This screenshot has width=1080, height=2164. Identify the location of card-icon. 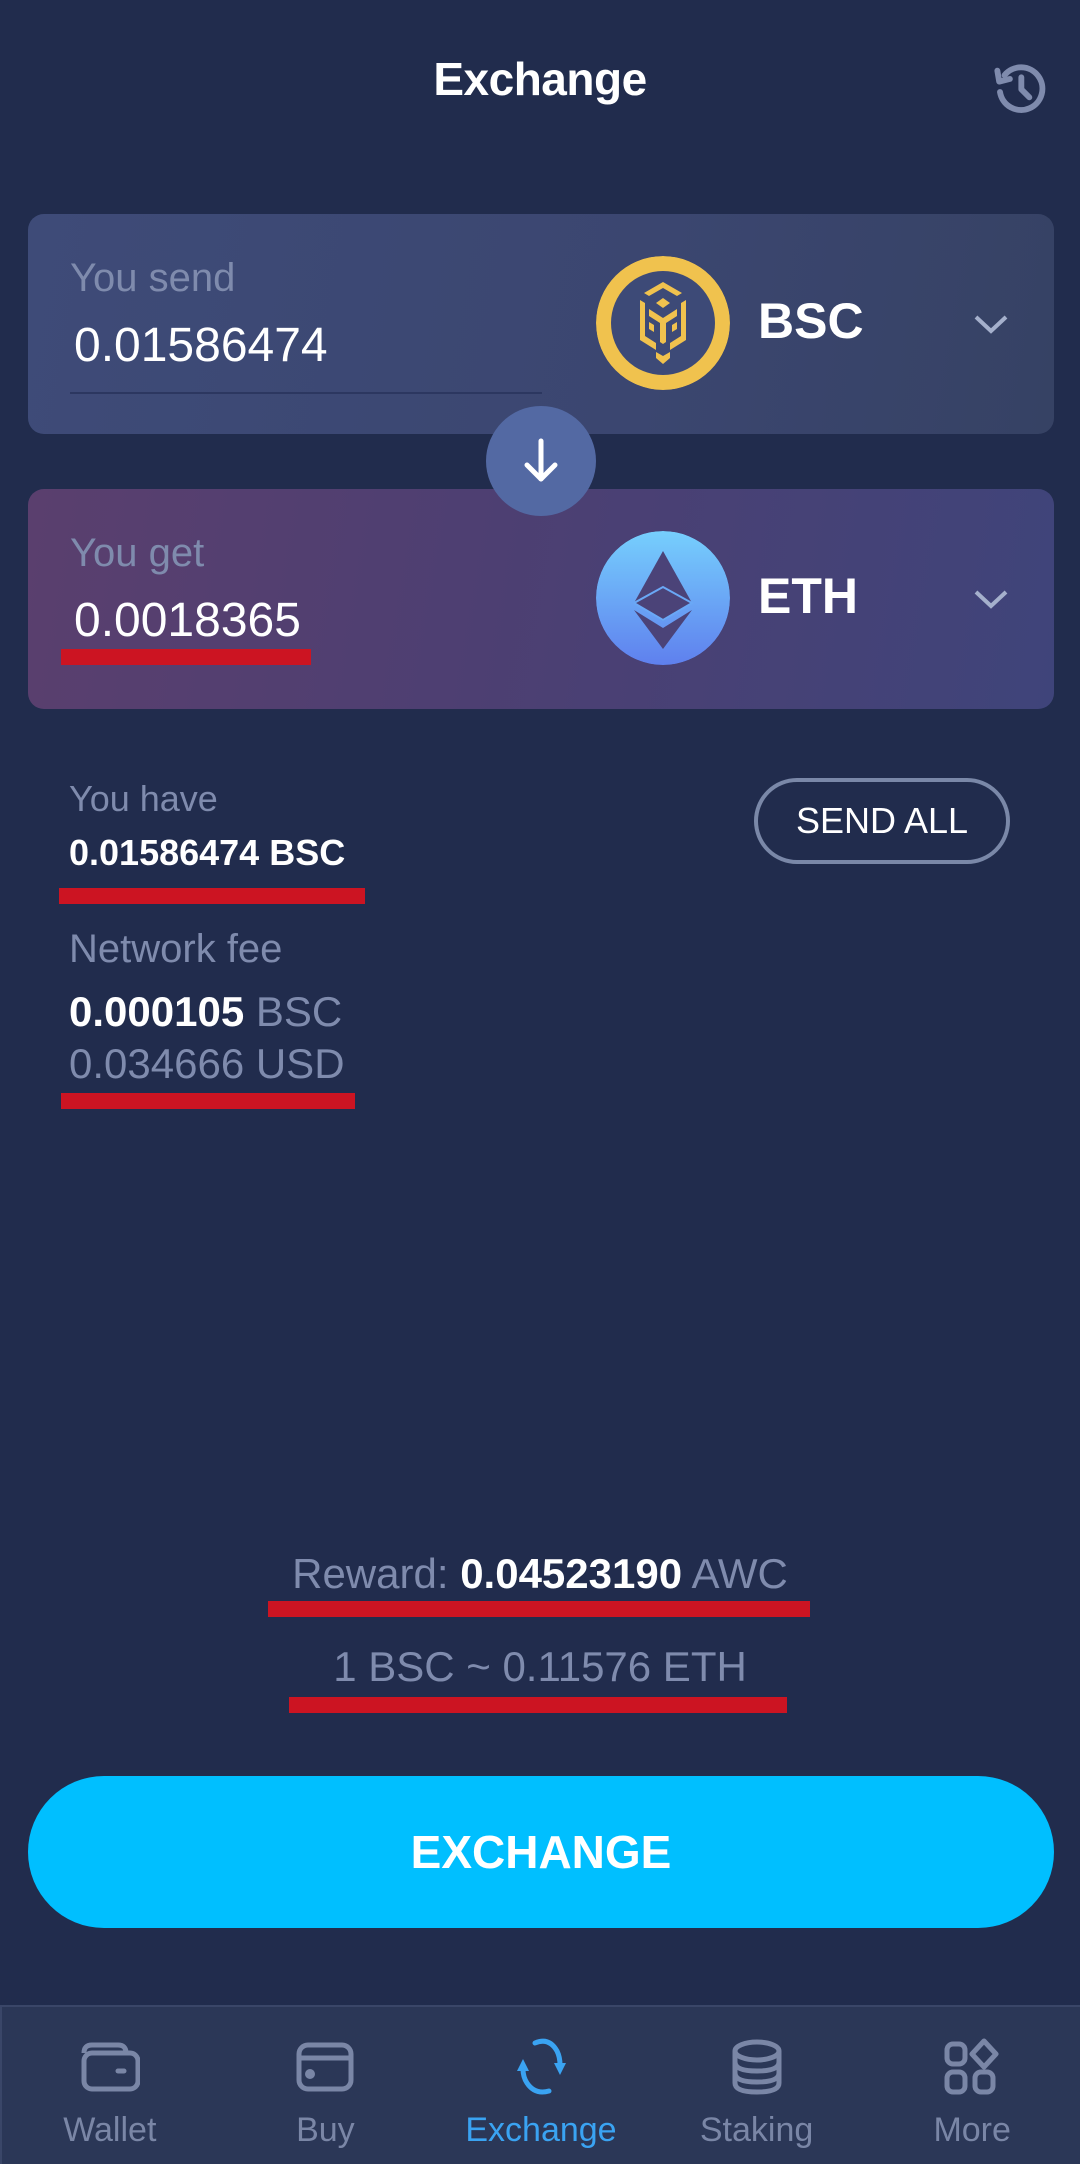
(325, 2067).